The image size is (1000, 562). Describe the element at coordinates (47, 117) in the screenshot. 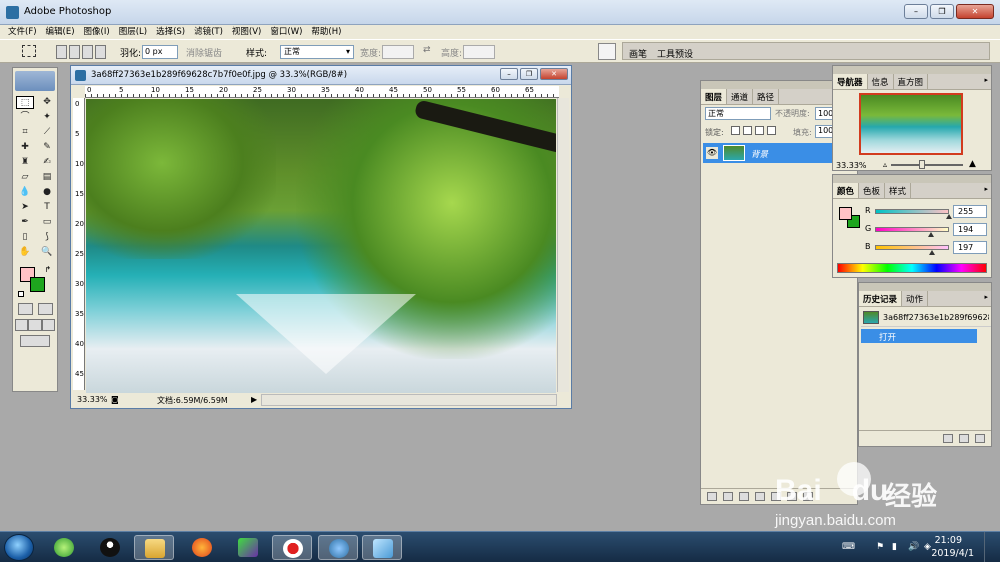

I see `magic-wand-tool-icon: ✦` at that location.